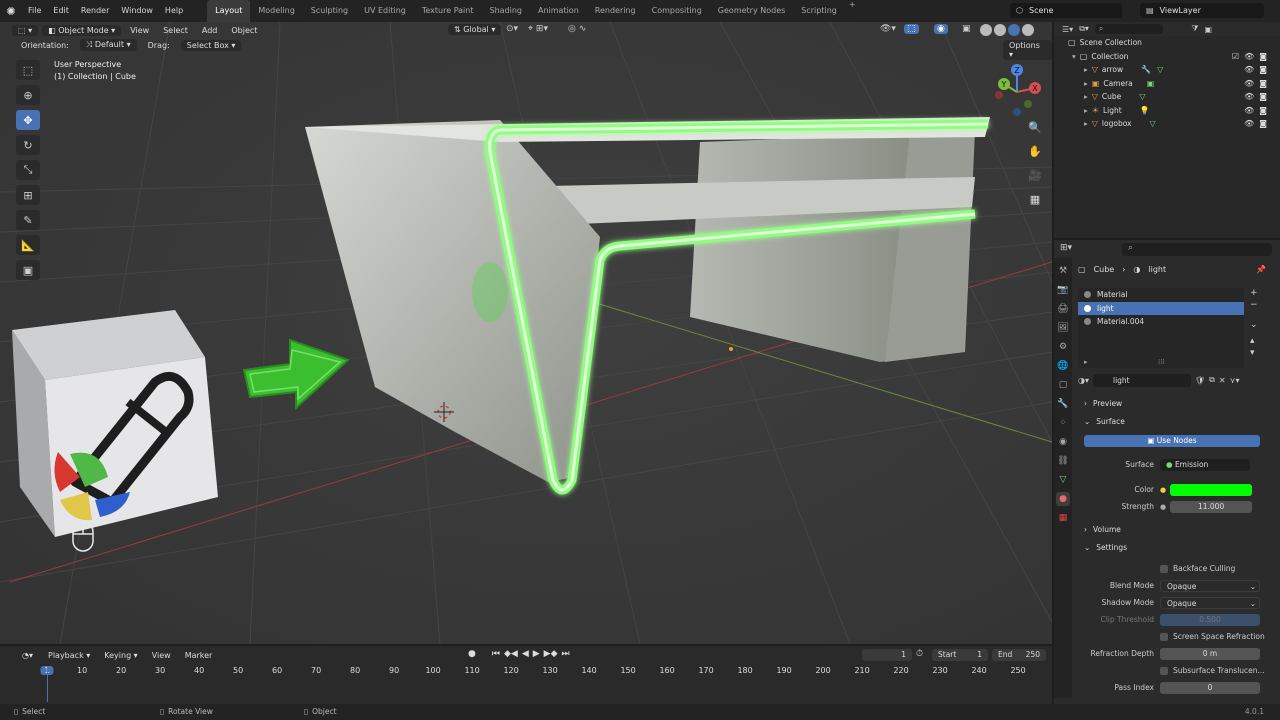  I want to click on surface-shader-field: ● Emission, so click(1205, 464).